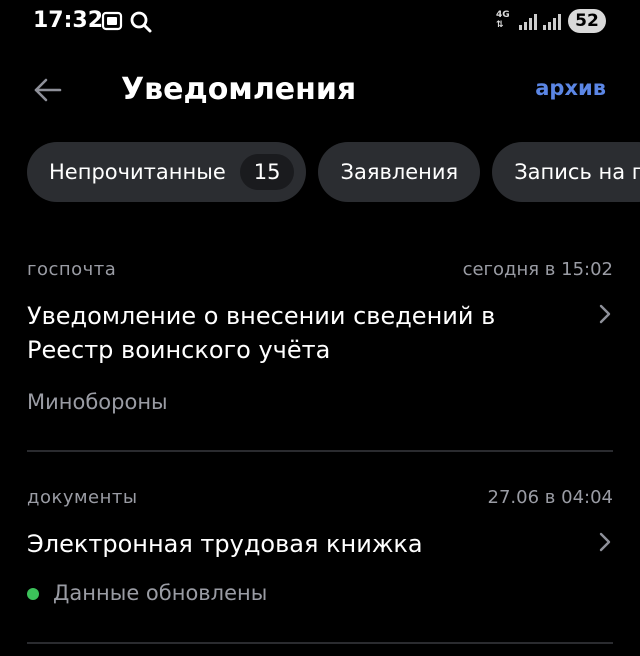  Describe the element at coordinates (503, 20) in the screenshot. I see `network-type: 4G ⇅` at that location.